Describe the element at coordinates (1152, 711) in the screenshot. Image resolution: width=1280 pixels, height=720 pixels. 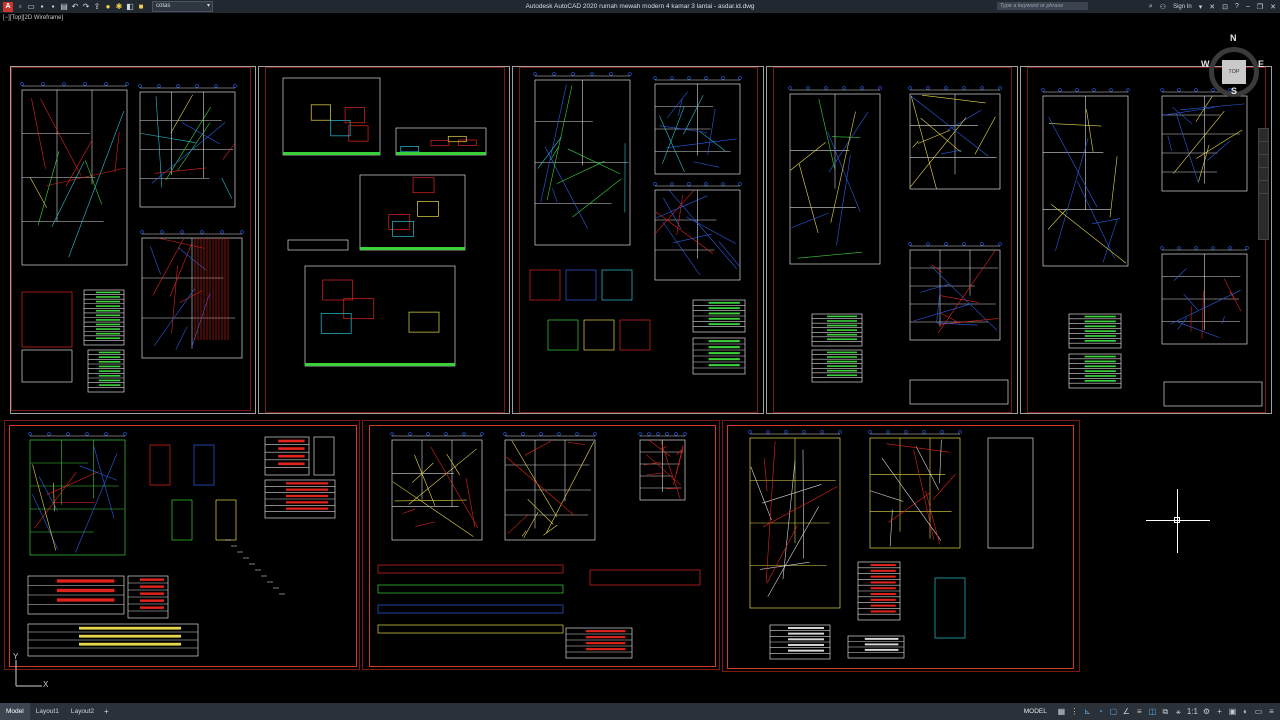
I see `transparency-icon: ◫` at that location.